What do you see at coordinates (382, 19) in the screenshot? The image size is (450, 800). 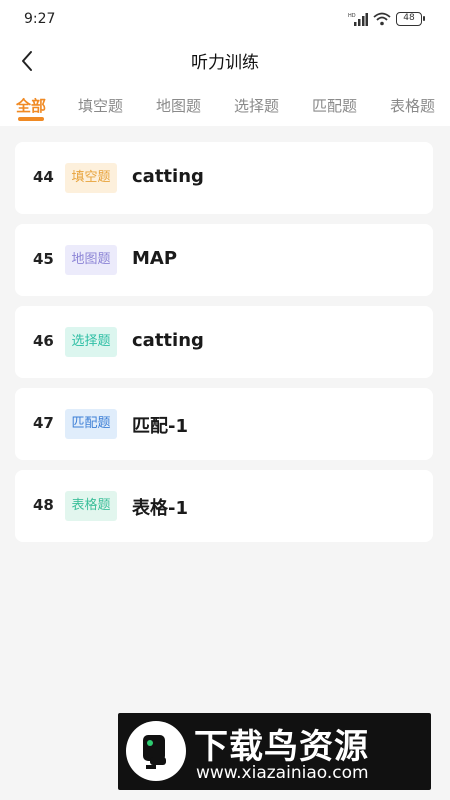 I see `wifi-icon` at bounding box center [382, 19].